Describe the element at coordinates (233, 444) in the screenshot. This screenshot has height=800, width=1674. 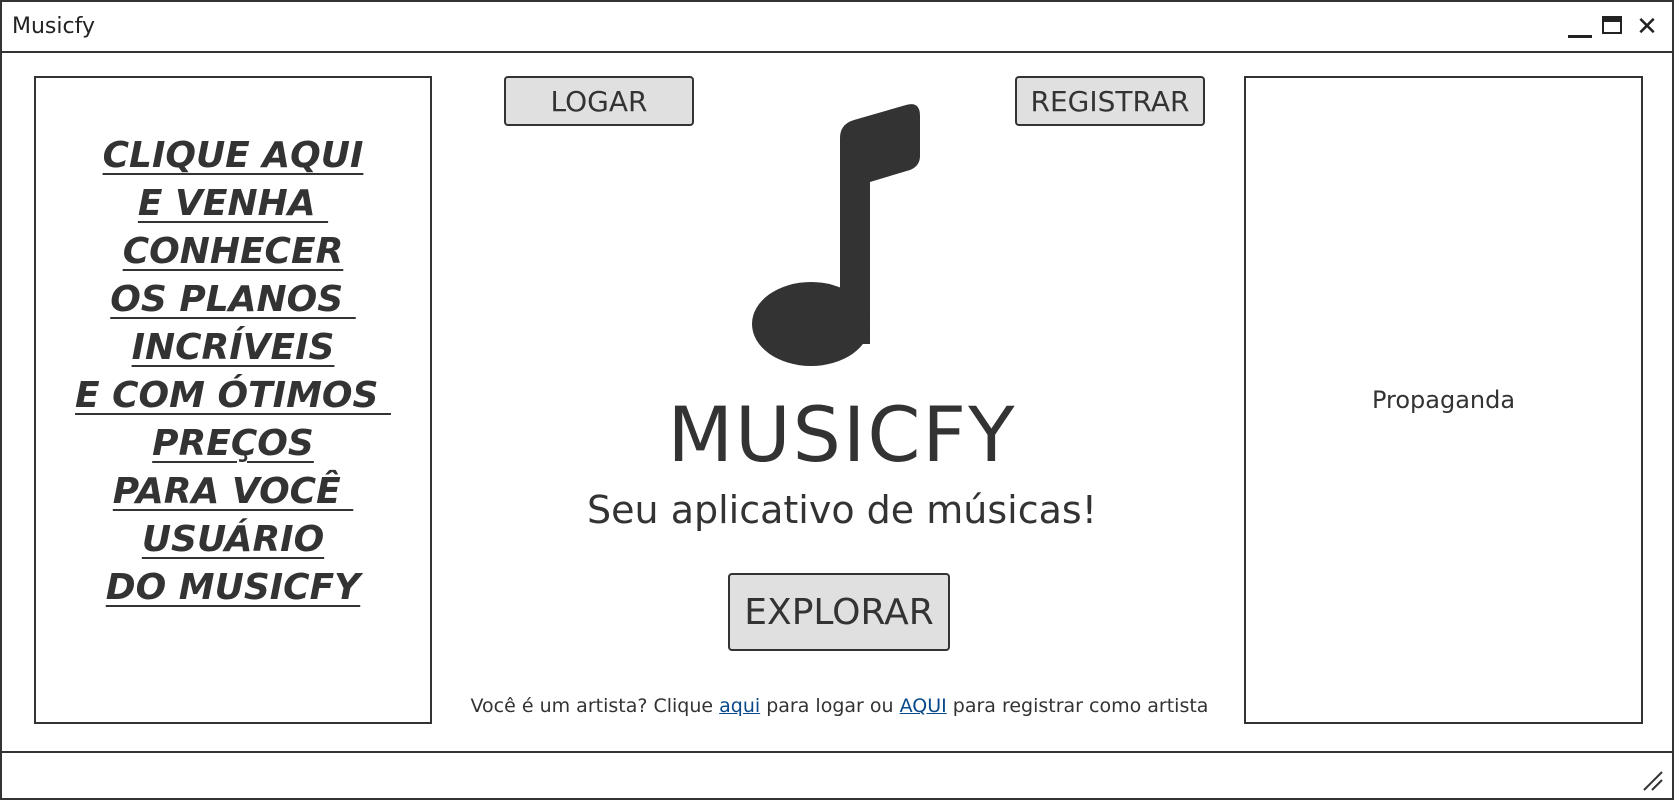
I see `promo-line: PREÇOS` at that location.